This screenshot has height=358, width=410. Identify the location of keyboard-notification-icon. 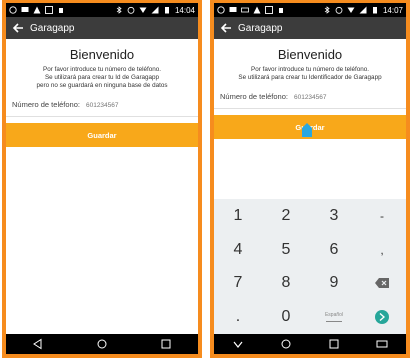
(245, 10).